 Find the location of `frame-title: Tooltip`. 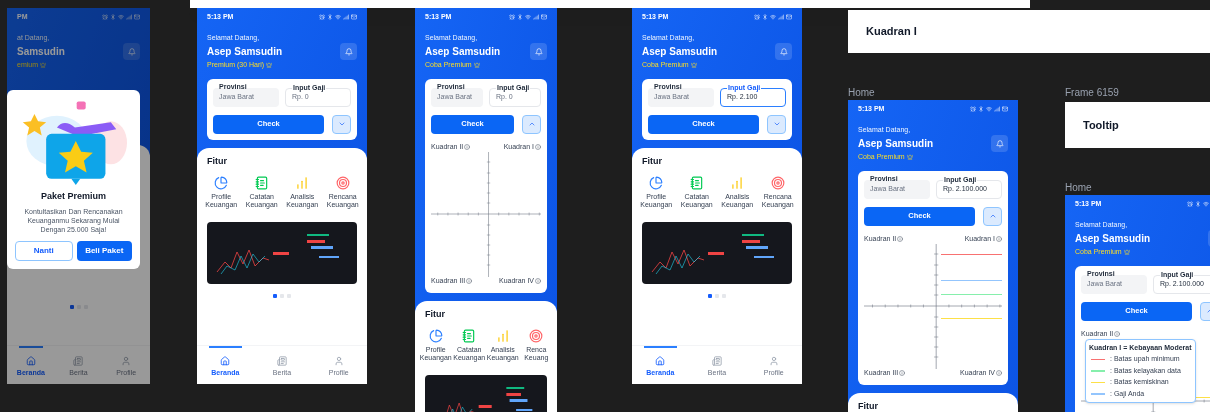

frame-title: Tooltip is located at coordinates (1101, 125).